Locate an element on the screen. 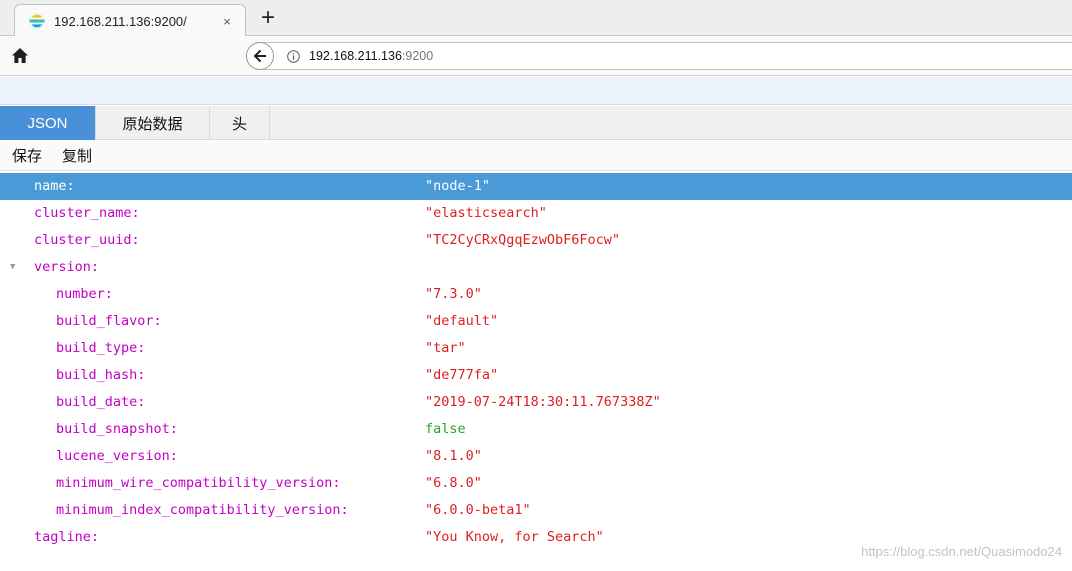 Image resolution: width=1072 pixels, height=571 pixels. address-bar: 192.168.211.136:9200 is located at coordinates (659, 56).